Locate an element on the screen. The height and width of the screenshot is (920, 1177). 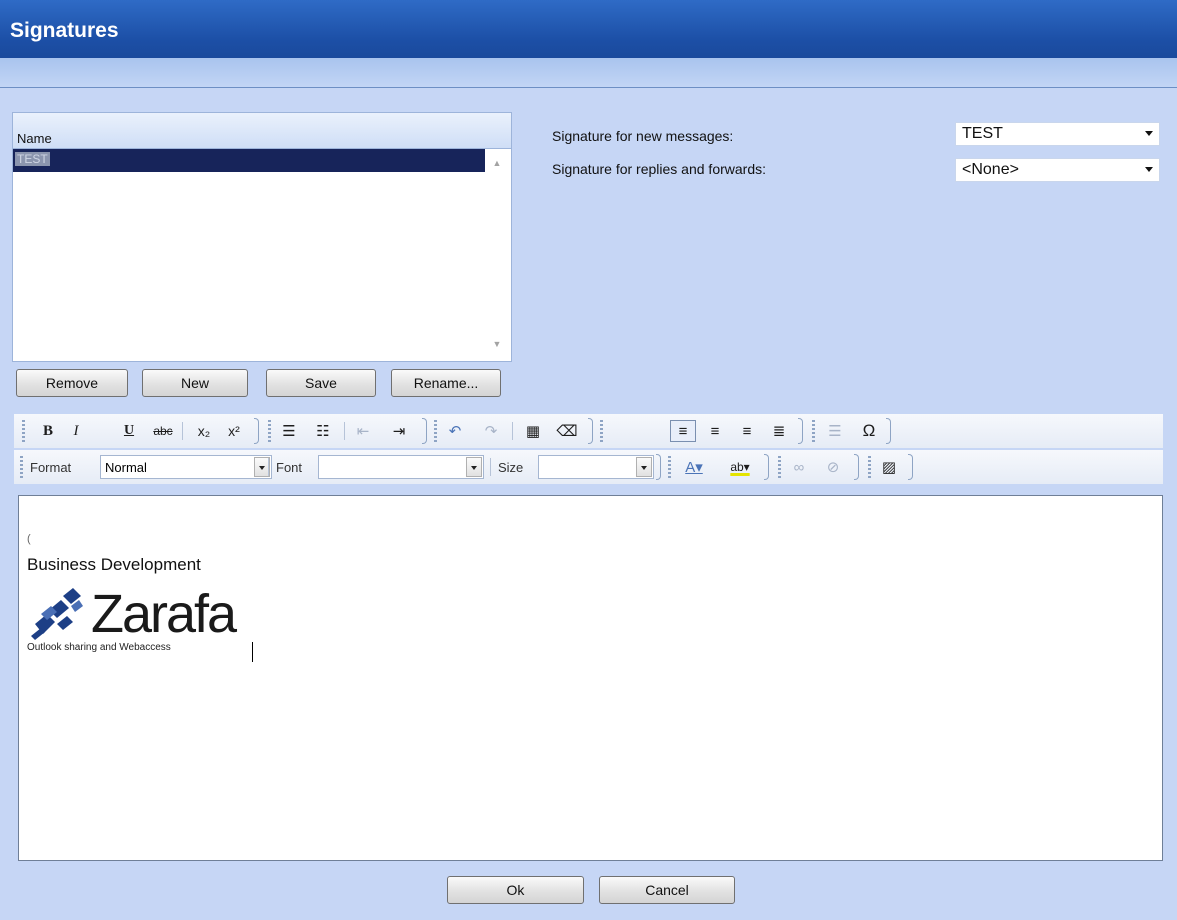
unlink-icon: ⊘ is located at coordinates (833, 467).